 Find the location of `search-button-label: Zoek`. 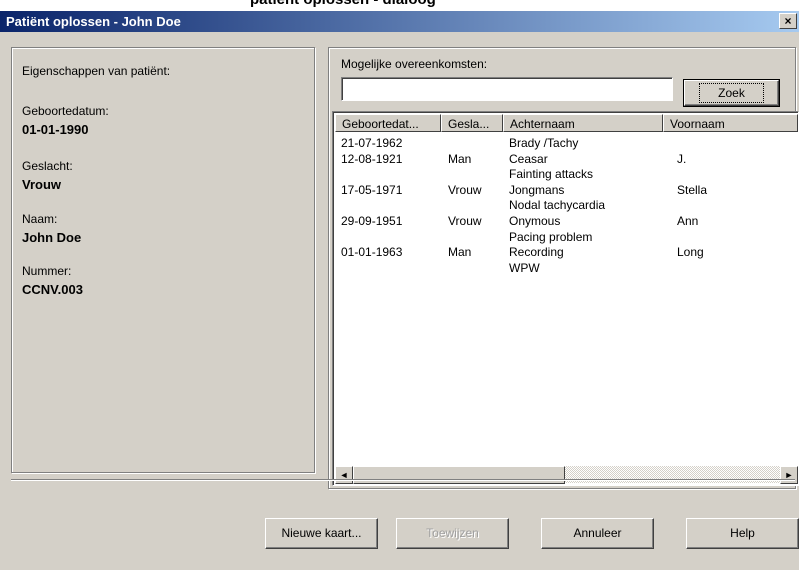

search-button-label: Zoek is located at coordinates (731, 93).